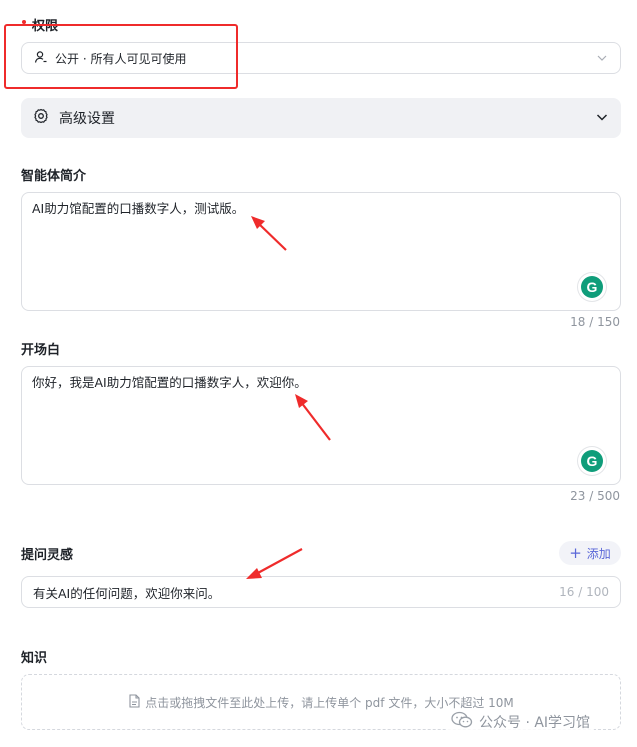  Describe the element at coordinates (87, 119) in the screenshot. I see `advanced-settings-label: 高级设置` at that location.